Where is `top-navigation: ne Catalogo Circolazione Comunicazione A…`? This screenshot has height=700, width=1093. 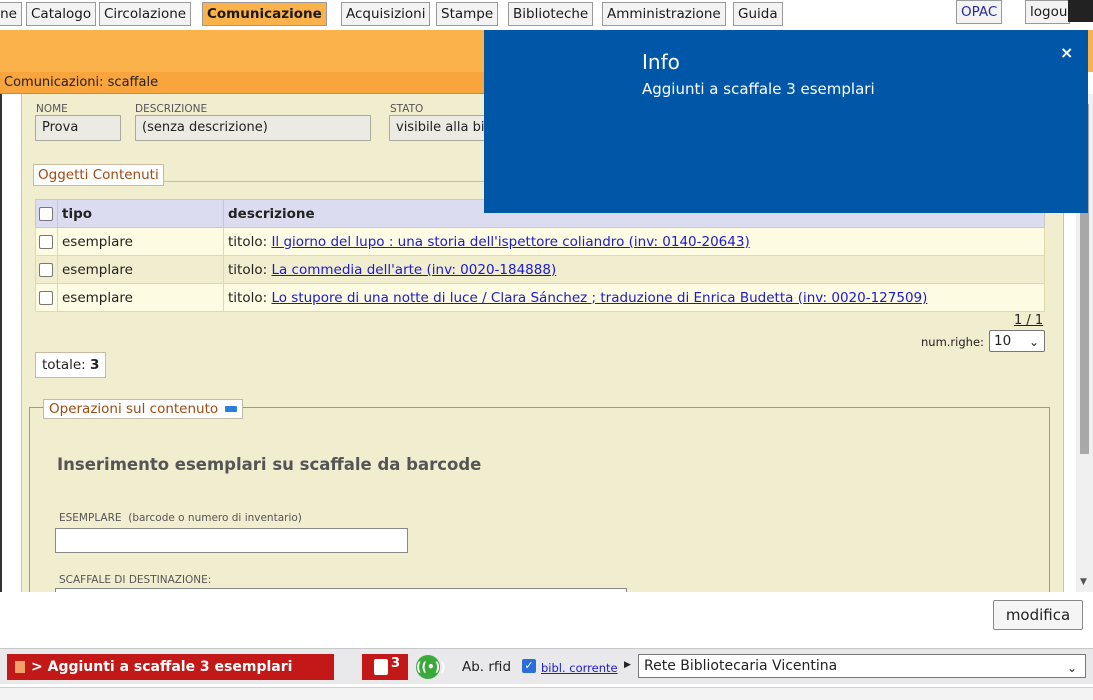
top-navigation: ne Catalogo Circolazione Comunicazione A… is located at coordinates (546, 15).